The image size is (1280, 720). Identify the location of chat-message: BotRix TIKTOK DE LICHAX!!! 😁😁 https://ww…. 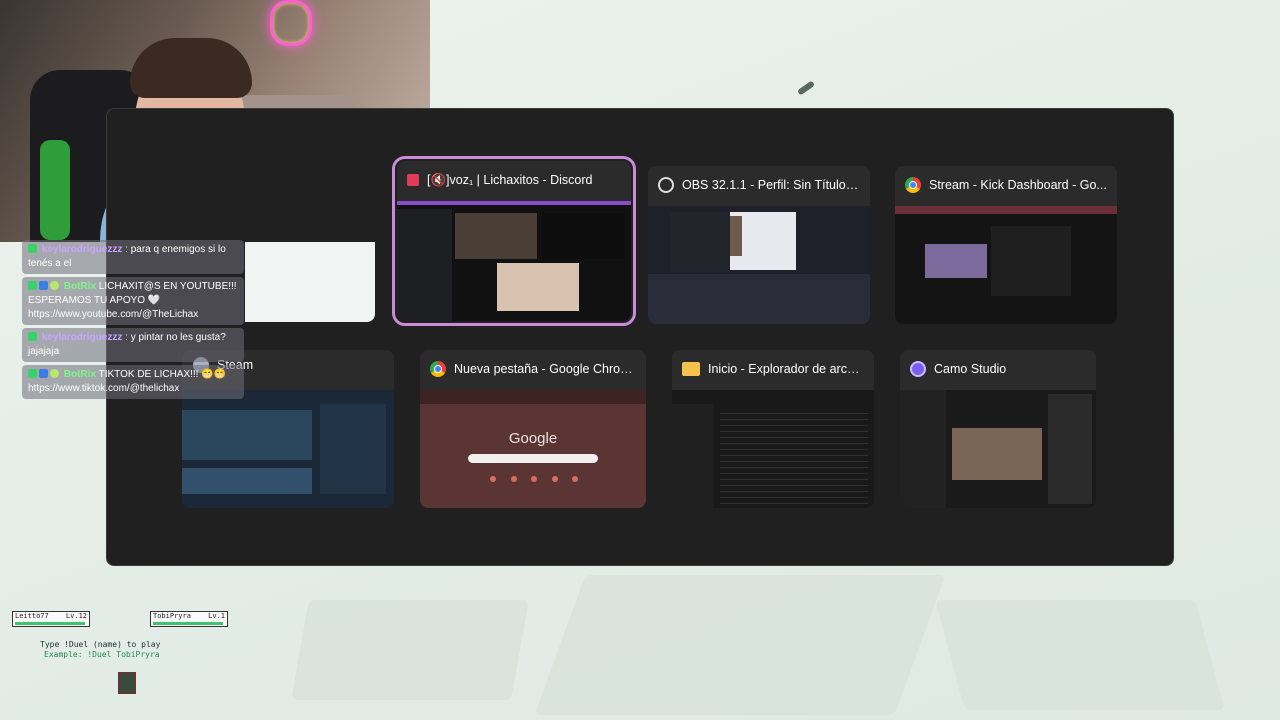
(133, 382).